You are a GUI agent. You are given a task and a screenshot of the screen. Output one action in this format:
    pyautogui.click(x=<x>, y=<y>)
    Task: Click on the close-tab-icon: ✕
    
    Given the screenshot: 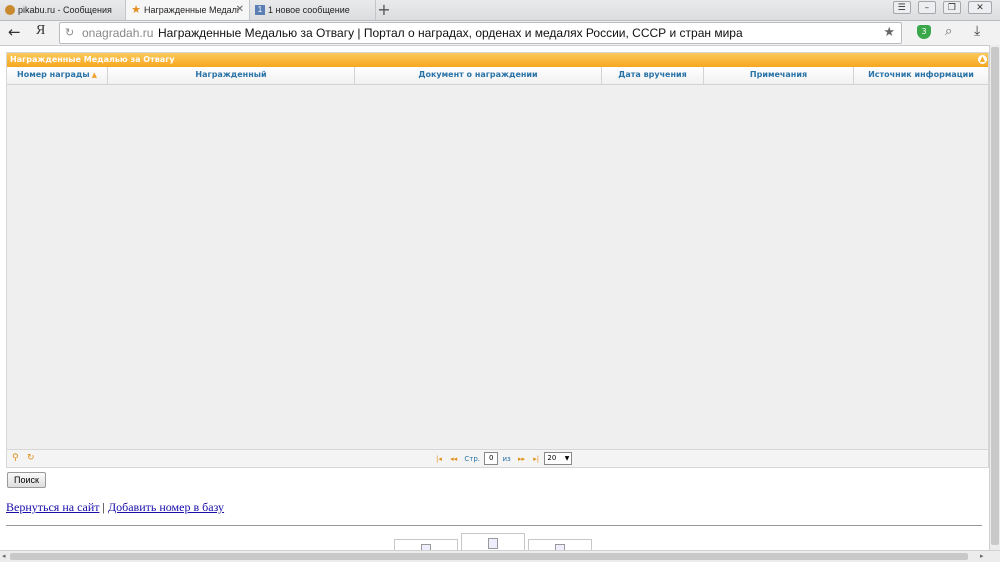 What is the action you would take?
    pyautogui.click(x=240, y=10)
    